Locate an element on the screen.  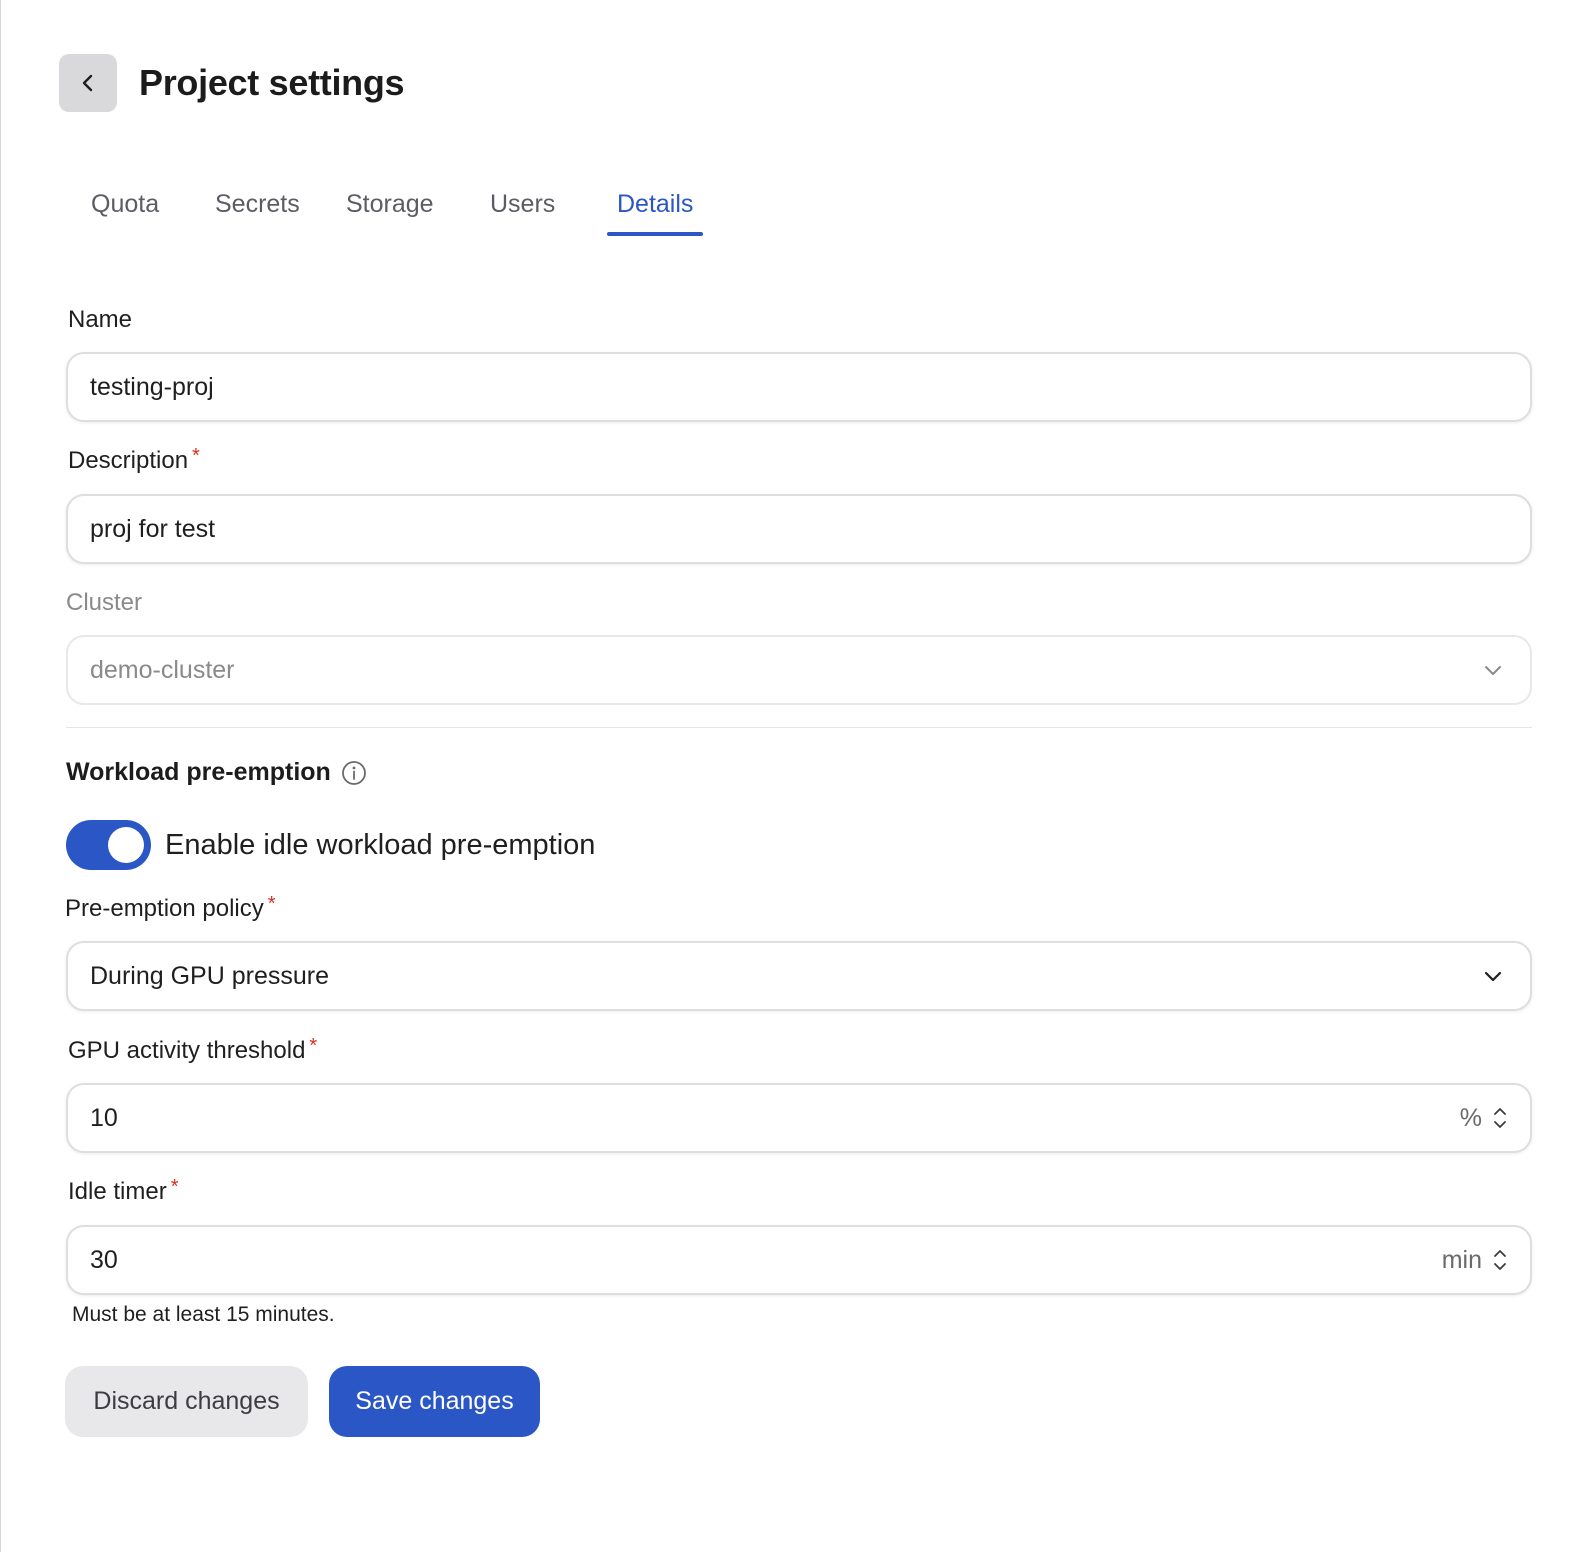
threshold-stepper is located at coordinates (1500, 1118).